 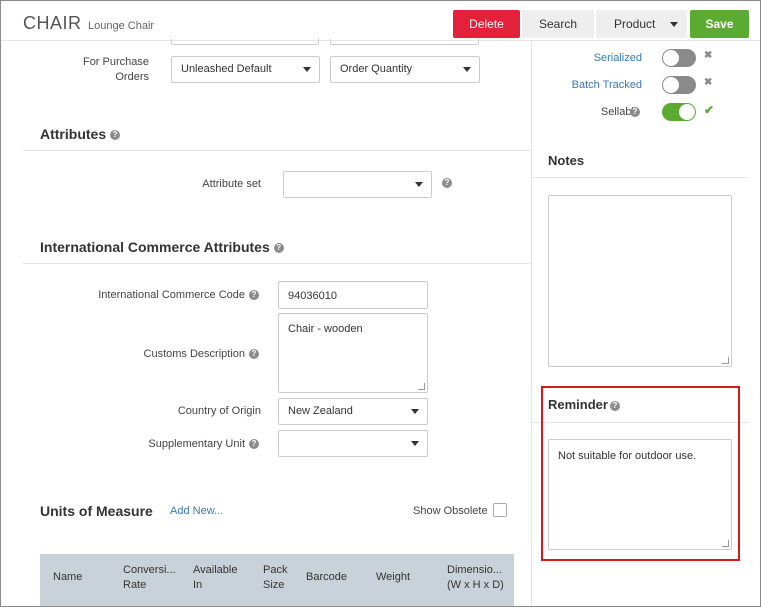 I want to click on column-divider, so click(x=531, y=323).